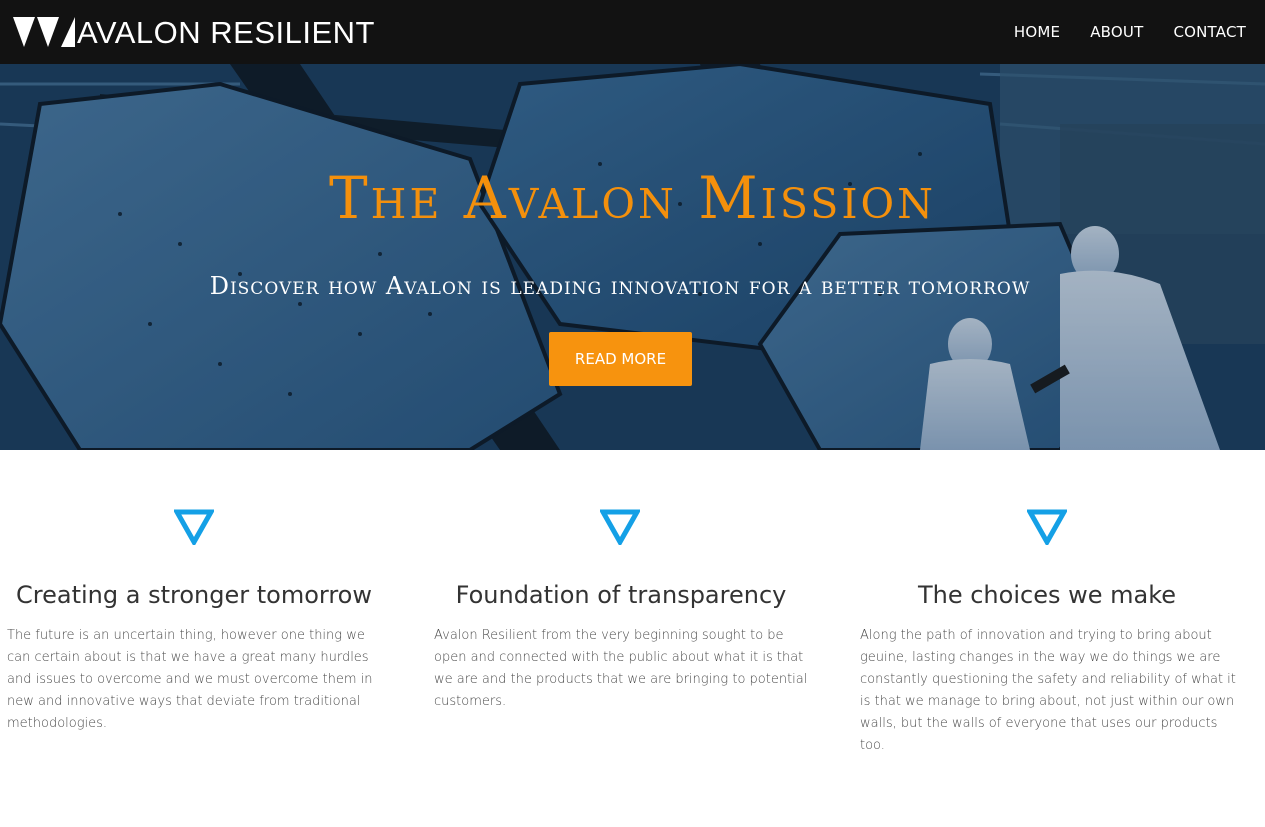 The height and width of the screenshot is (827, 1265). What do you see at coordinates (632, 32) in the screenshot?
I see `site-header: AVALON RESILIENT HOME ABOUT CONTACT` at bounding box center [632, 32].